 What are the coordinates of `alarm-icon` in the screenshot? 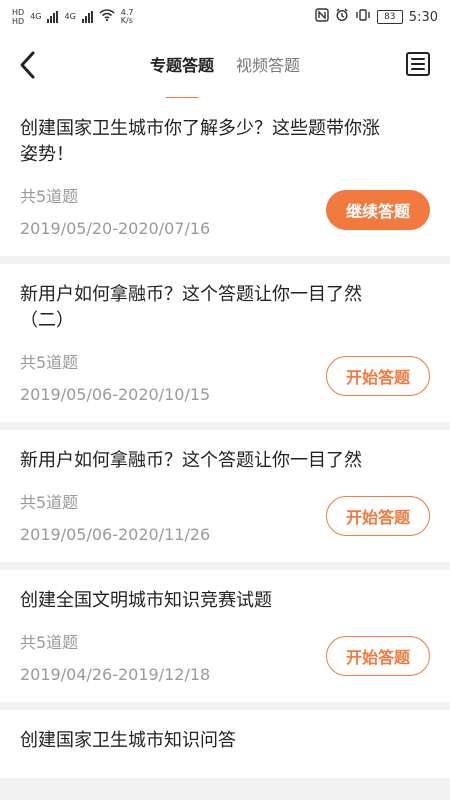 It's located at (342, 17).